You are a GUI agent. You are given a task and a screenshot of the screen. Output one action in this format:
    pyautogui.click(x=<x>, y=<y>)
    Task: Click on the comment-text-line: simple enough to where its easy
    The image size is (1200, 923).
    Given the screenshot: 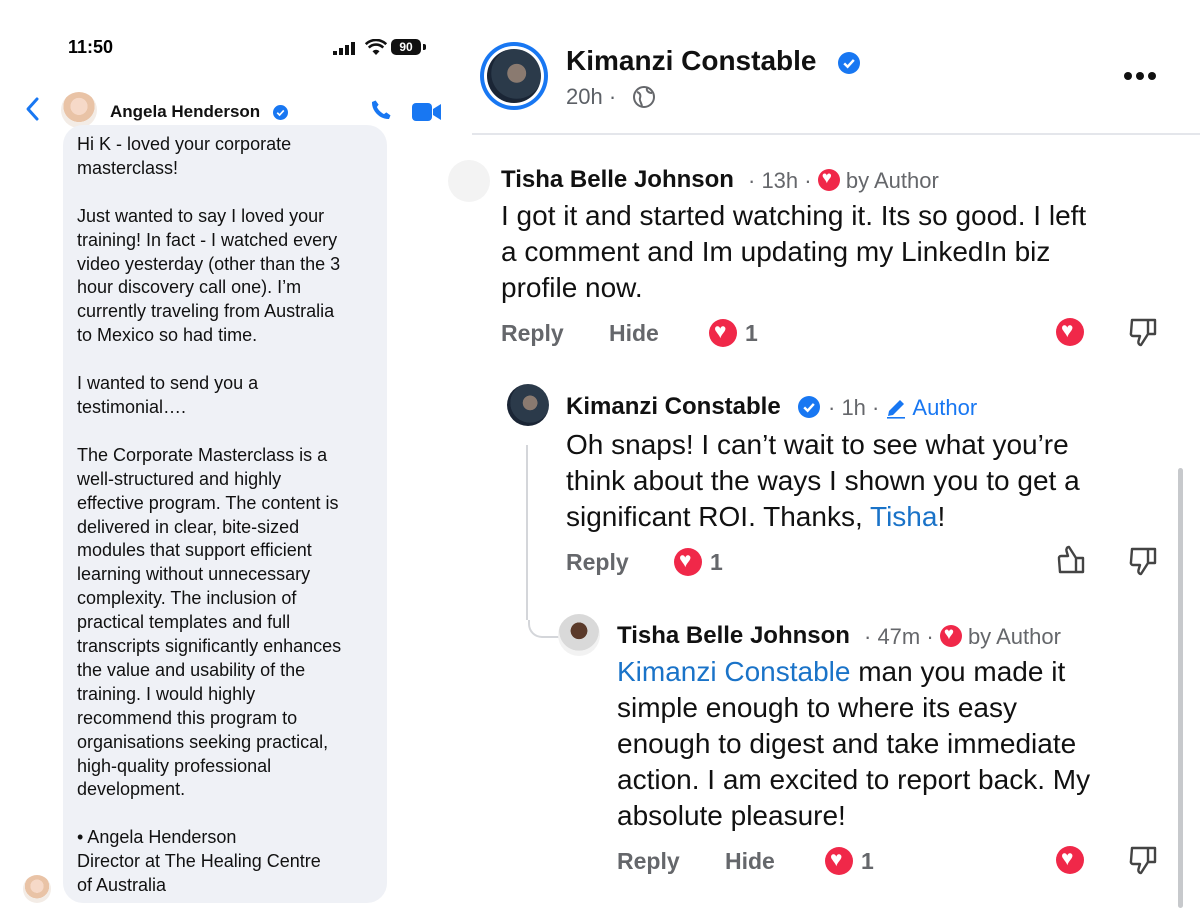 What is the action you would take?
    pyautogui.click(x=817, y=707)
    